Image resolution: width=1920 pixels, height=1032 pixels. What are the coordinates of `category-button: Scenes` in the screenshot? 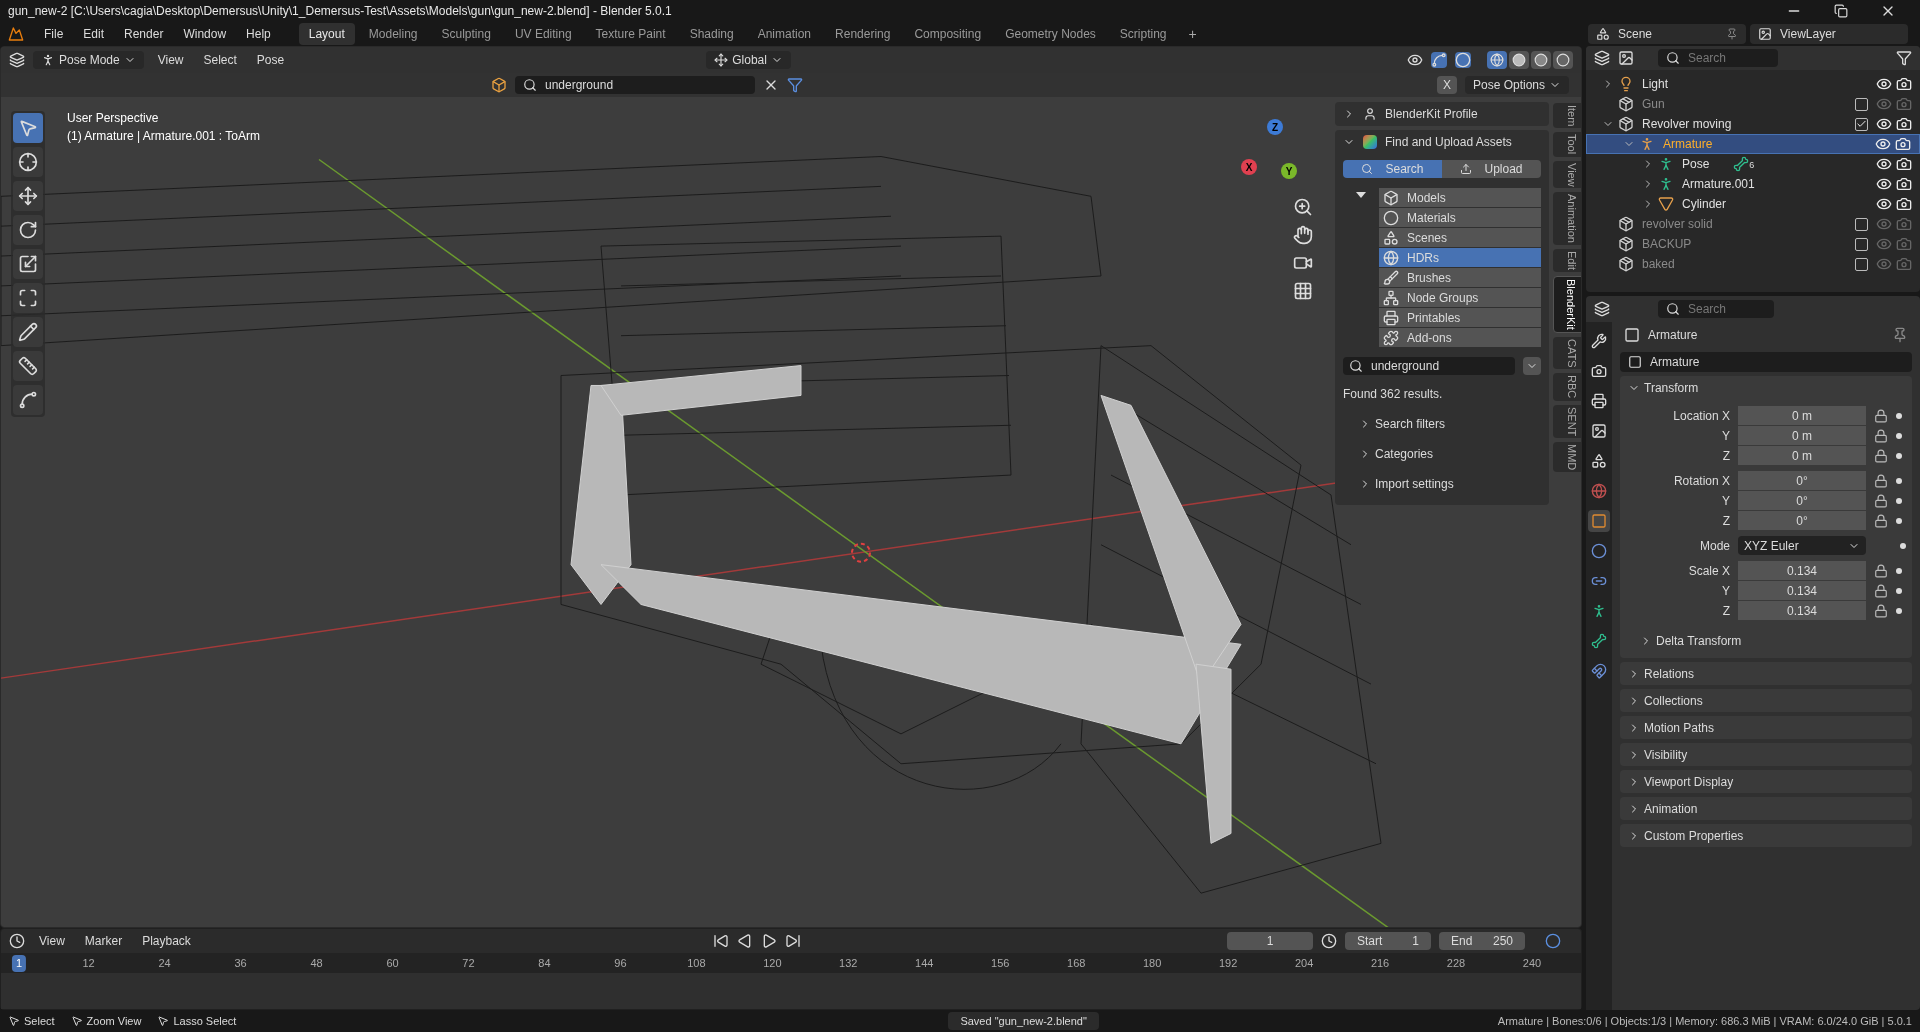 It's located at (1460, 237).